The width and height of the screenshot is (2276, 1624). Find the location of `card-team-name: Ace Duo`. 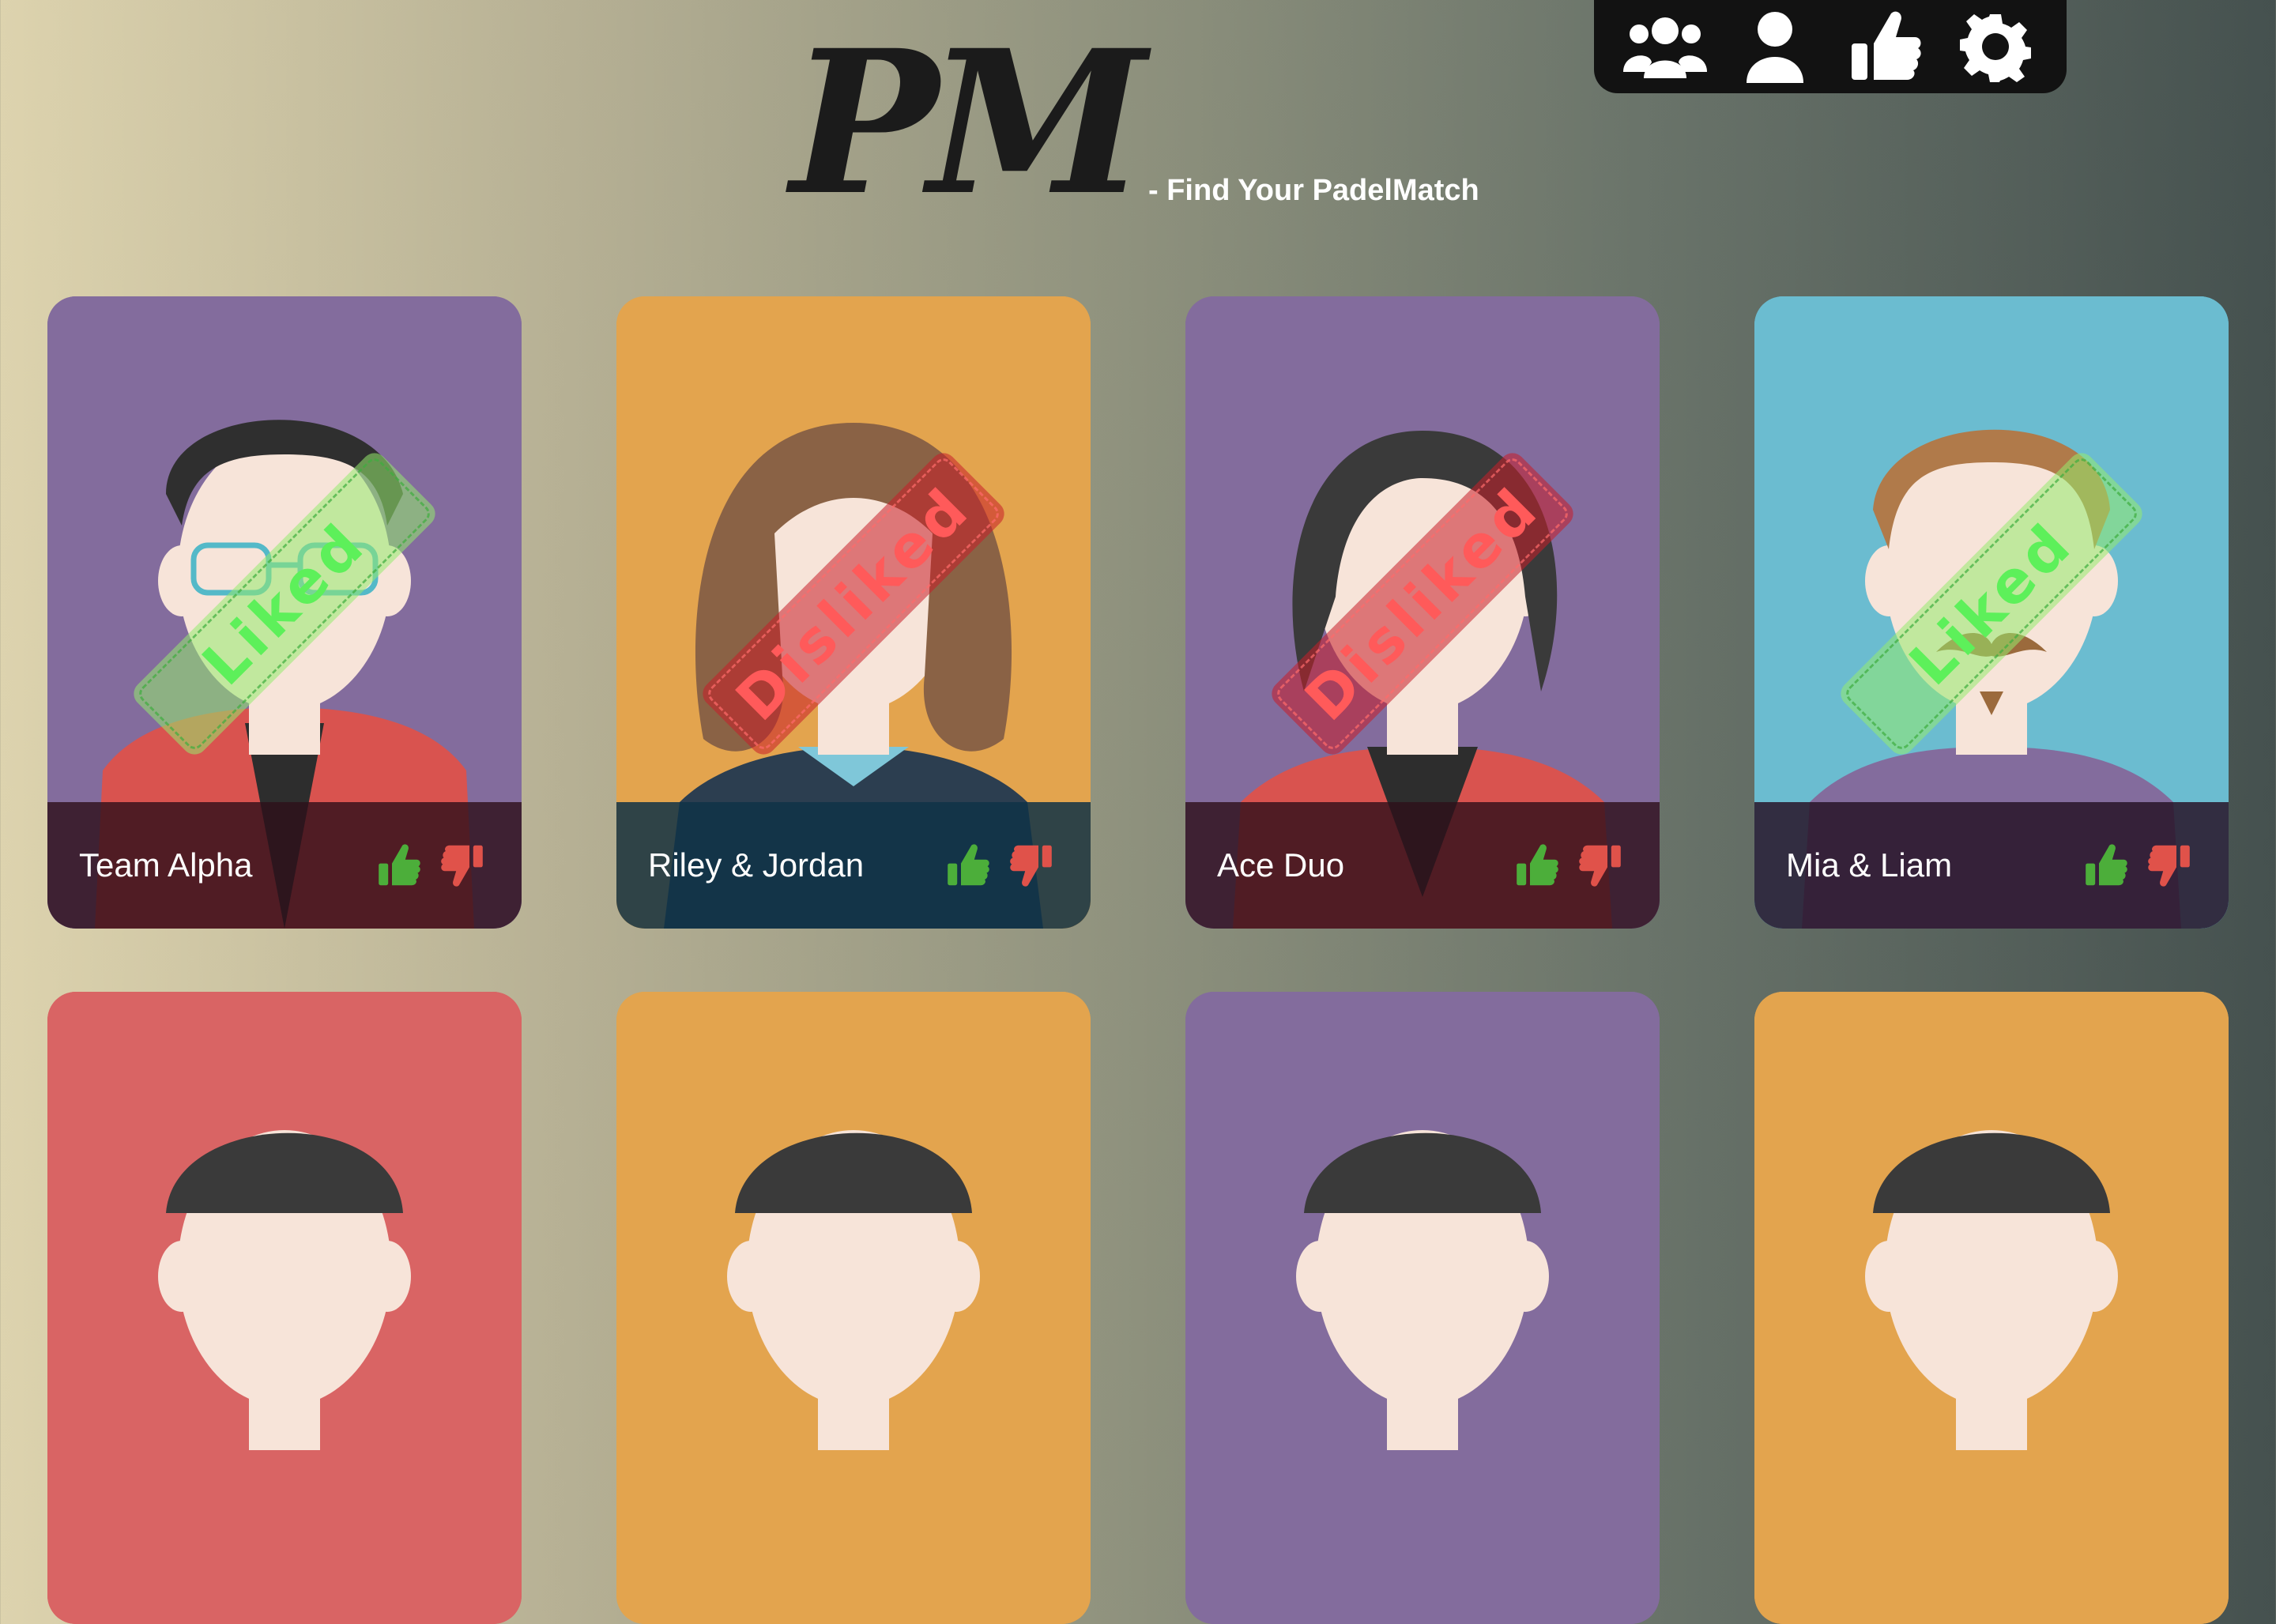

card-team-name: Ace Duo is located at coordinates (1281, 865).